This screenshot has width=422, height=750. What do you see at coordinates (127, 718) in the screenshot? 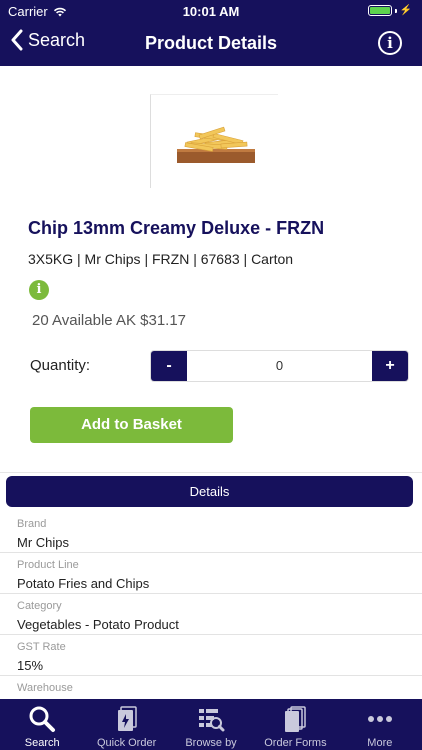
I see `quick-order-icon` at bounding box center [127, 718].